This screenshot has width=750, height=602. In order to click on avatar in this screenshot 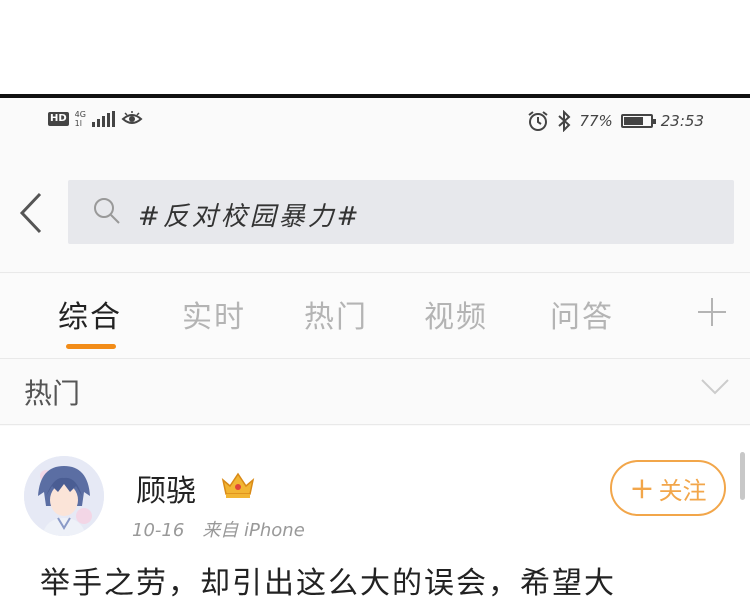, I will do `click(64, 496)`.